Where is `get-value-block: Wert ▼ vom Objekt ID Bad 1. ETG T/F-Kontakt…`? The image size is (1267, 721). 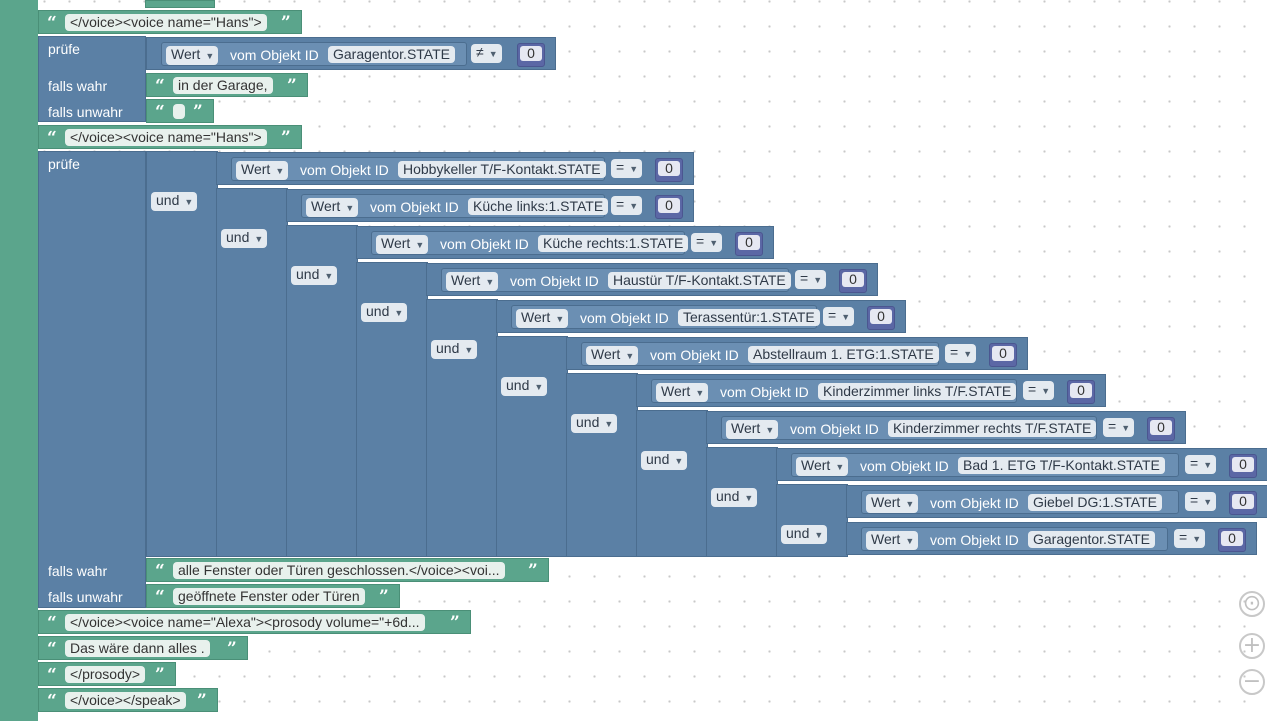 get-value-block: Wert ▼ vom Objekt ID Bad 1. ETG T/F-Kontakt… is located at coordinates (985, 465).